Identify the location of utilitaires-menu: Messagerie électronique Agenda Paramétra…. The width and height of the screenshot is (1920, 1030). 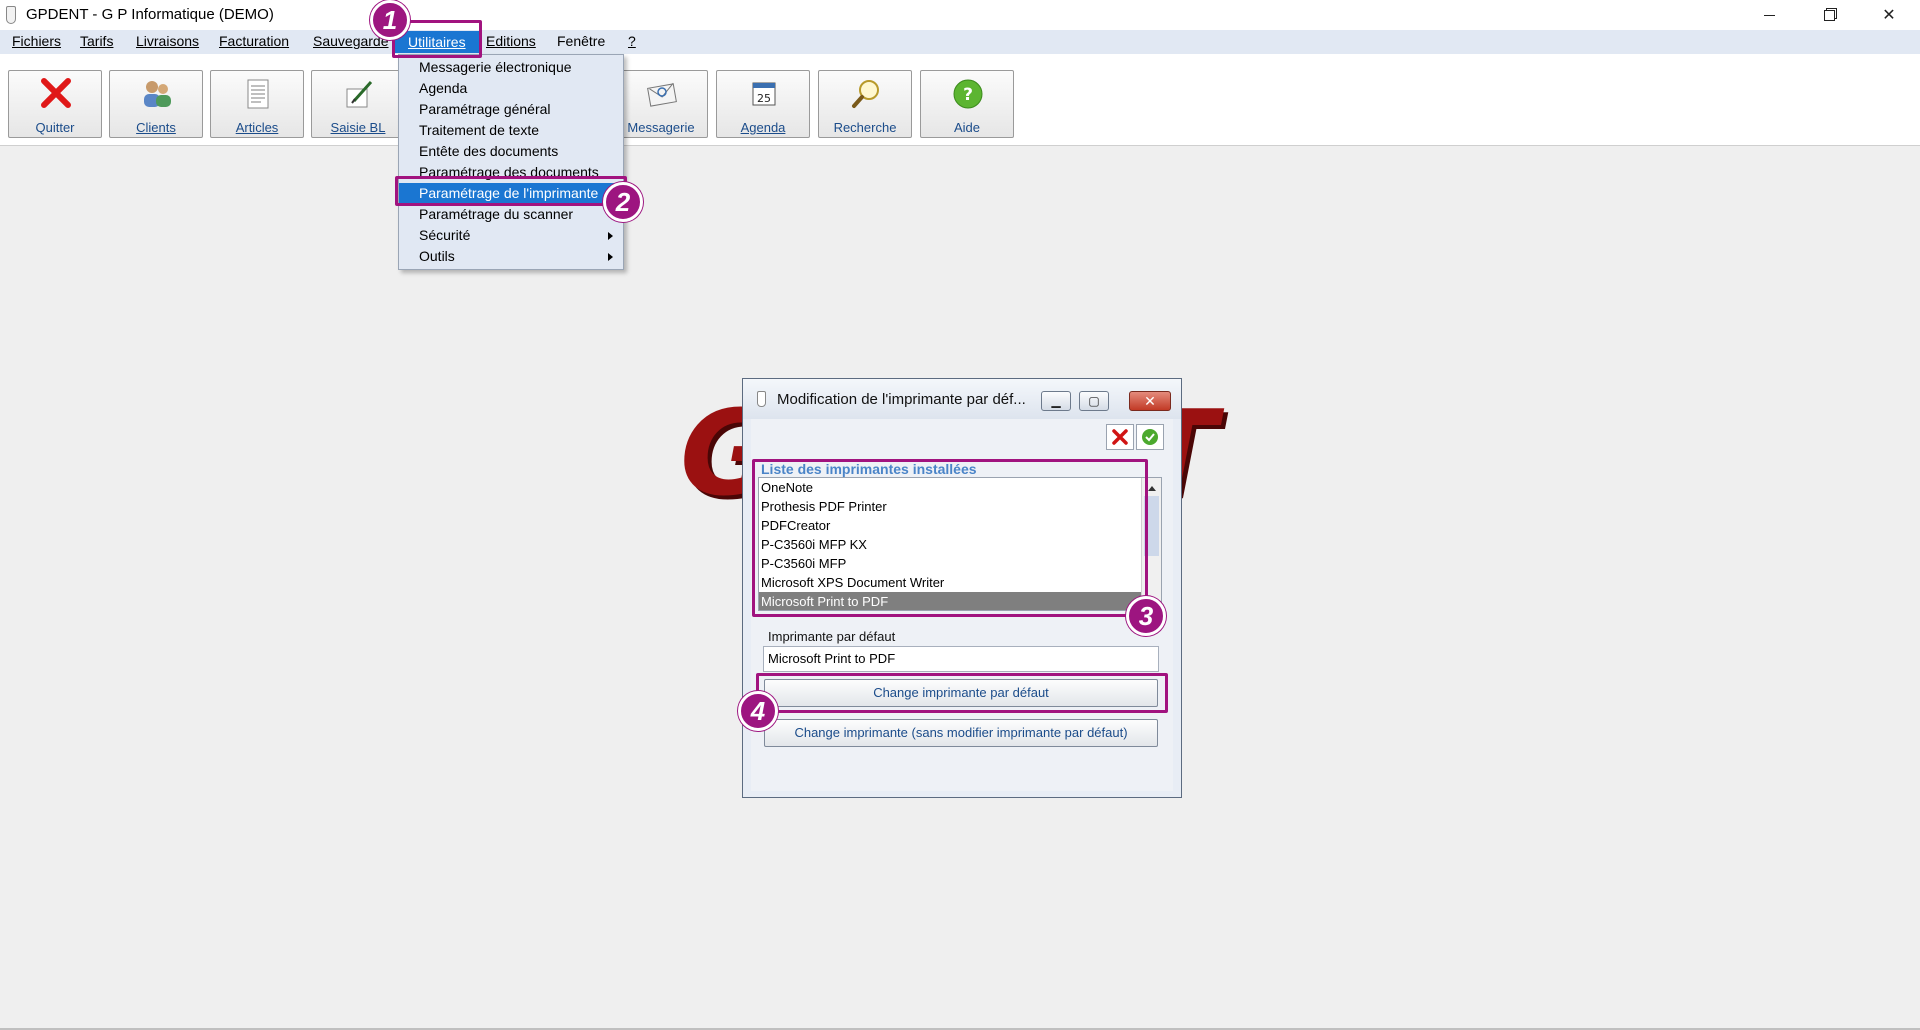
(511, 162).